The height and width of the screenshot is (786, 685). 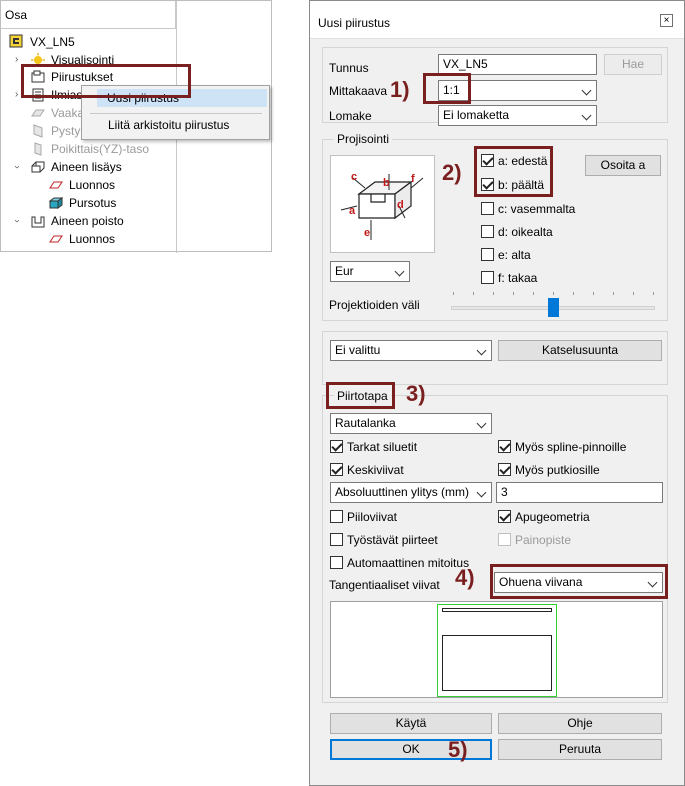 I want to click on view-f-checkbox, so click(x=487, y=277).